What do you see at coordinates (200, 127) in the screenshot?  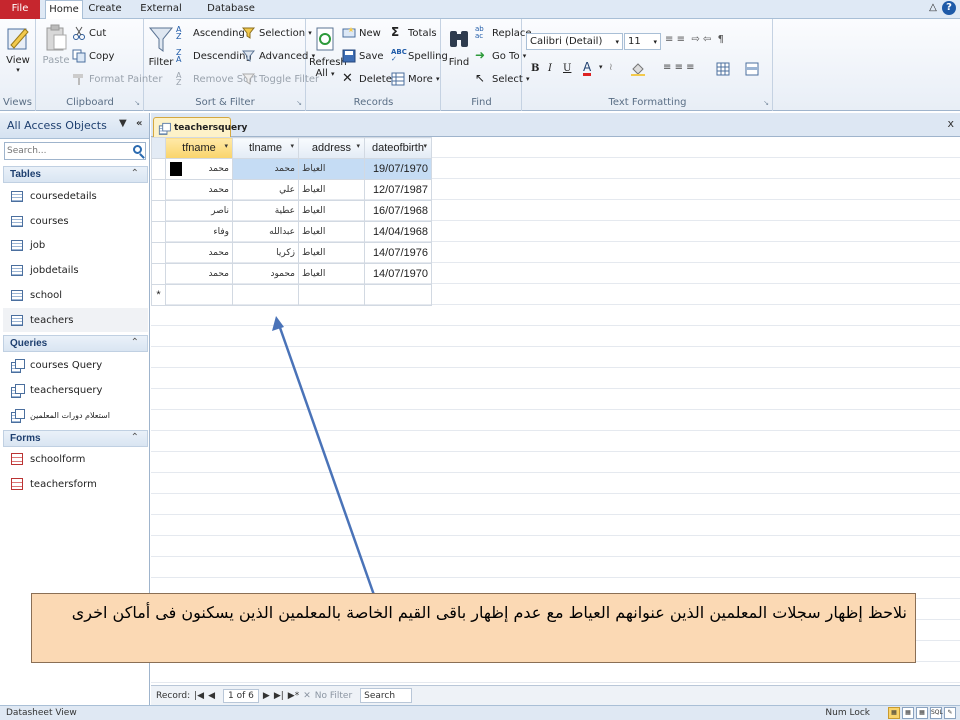 I see `document-tab-teachersquery: teachersquery` at bounding box center [200, 127].